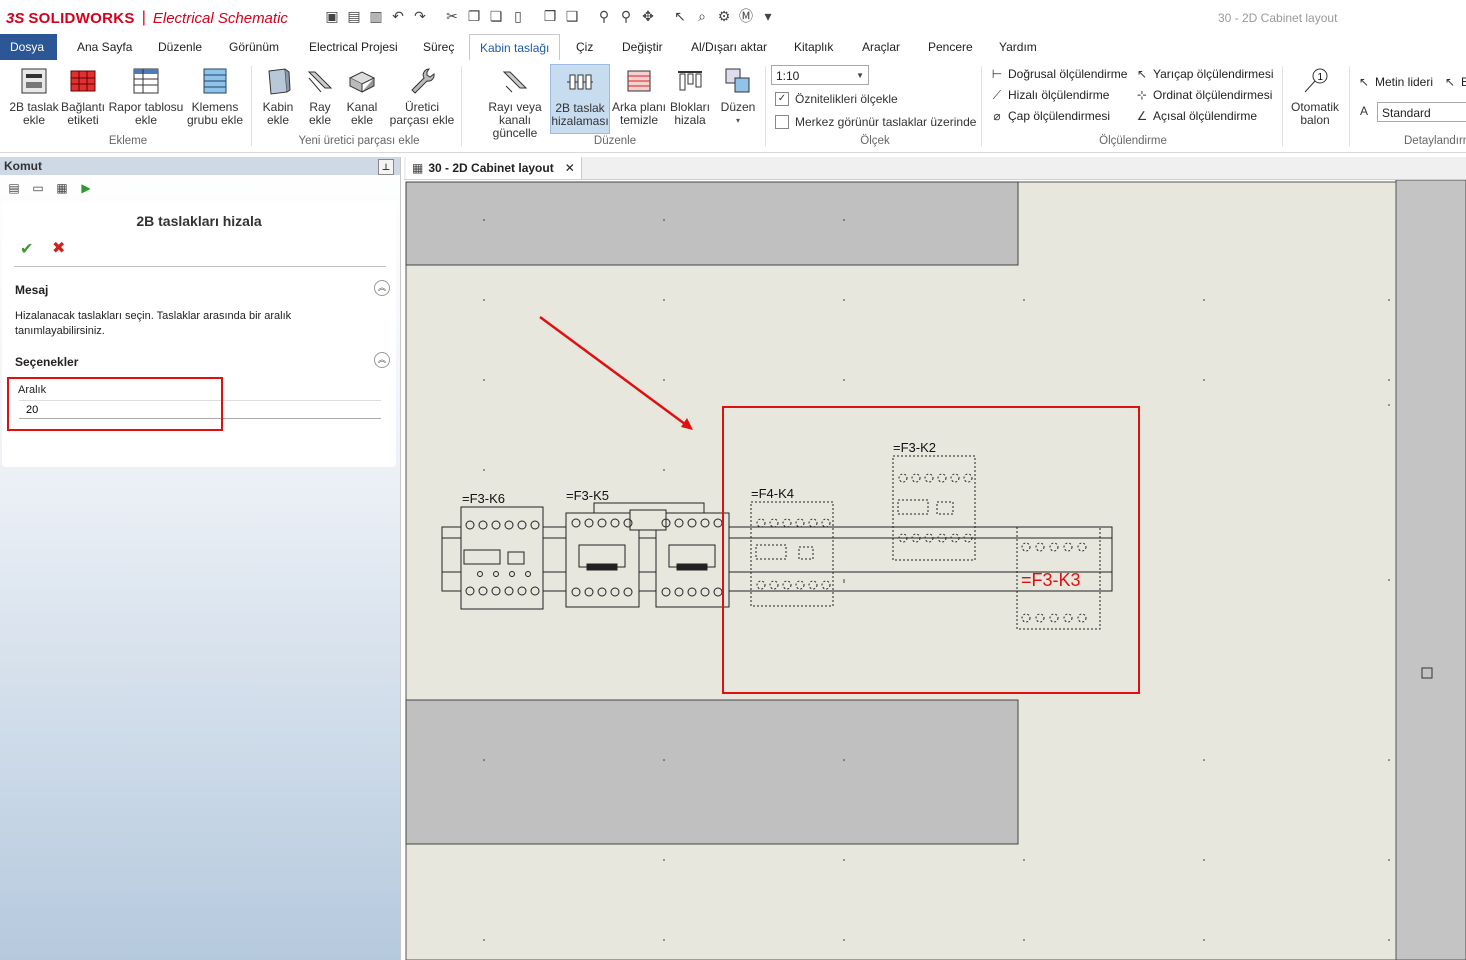  What do you see at coordinates (278, 81) in the screenshot?
I see `cabinet-icon` at bounding box center [278, 81].